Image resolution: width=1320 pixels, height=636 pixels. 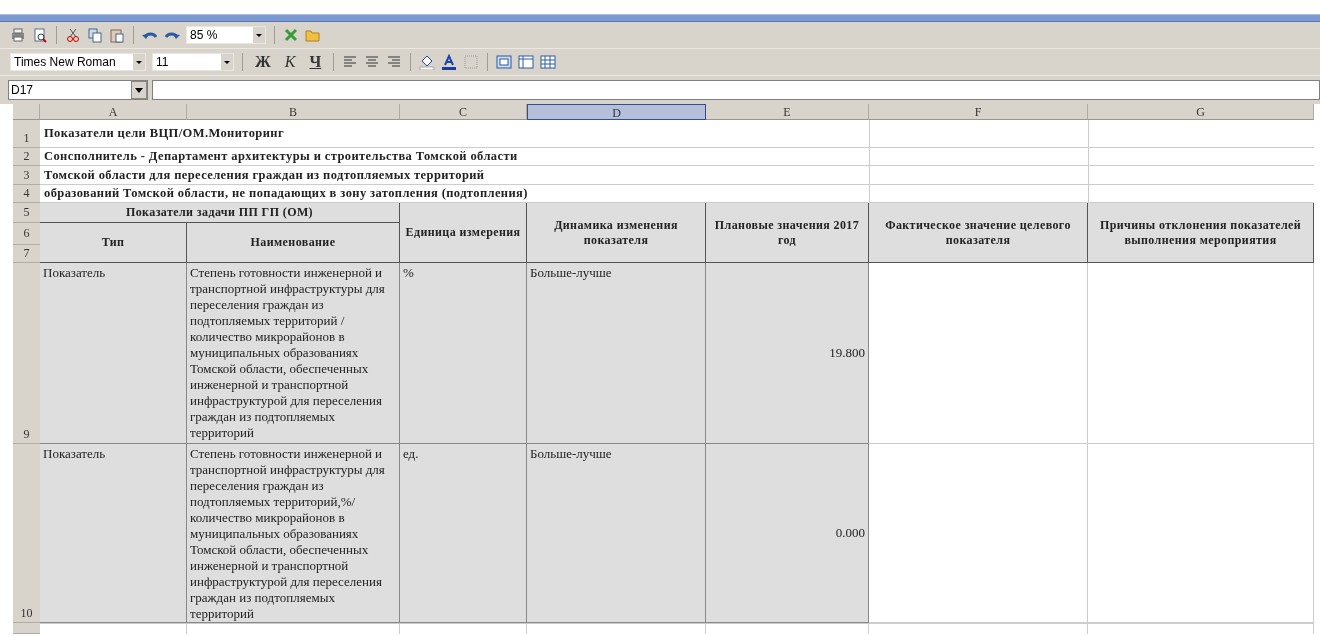 I want to click on align-right-icon, so click(x=394, y=62).